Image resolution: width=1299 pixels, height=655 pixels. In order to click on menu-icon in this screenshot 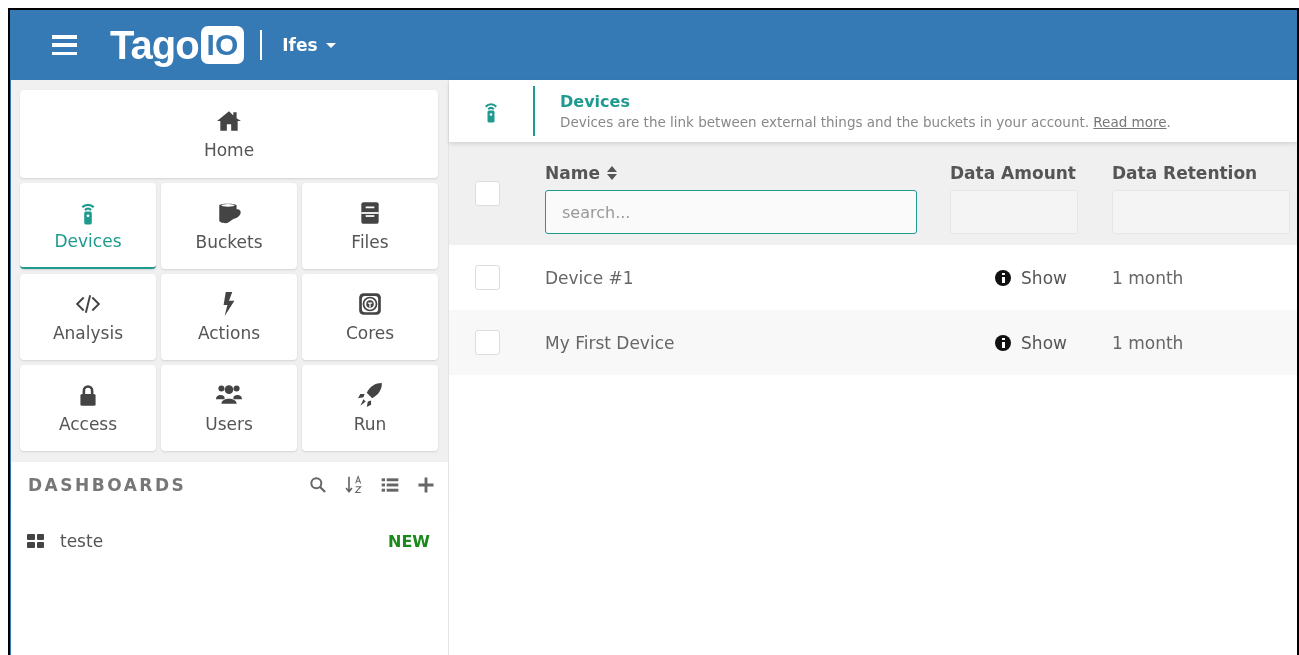, I will do `click(64, 45)`.